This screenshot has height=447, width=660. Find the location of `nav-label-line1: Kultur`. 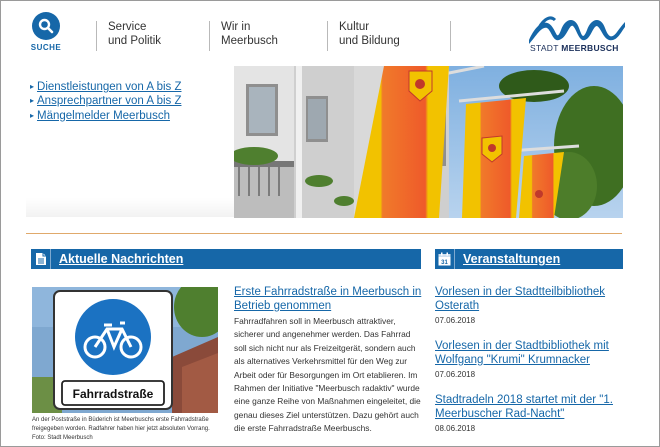

nav-label-line1: Kultur is located at coordinates (354, 27).